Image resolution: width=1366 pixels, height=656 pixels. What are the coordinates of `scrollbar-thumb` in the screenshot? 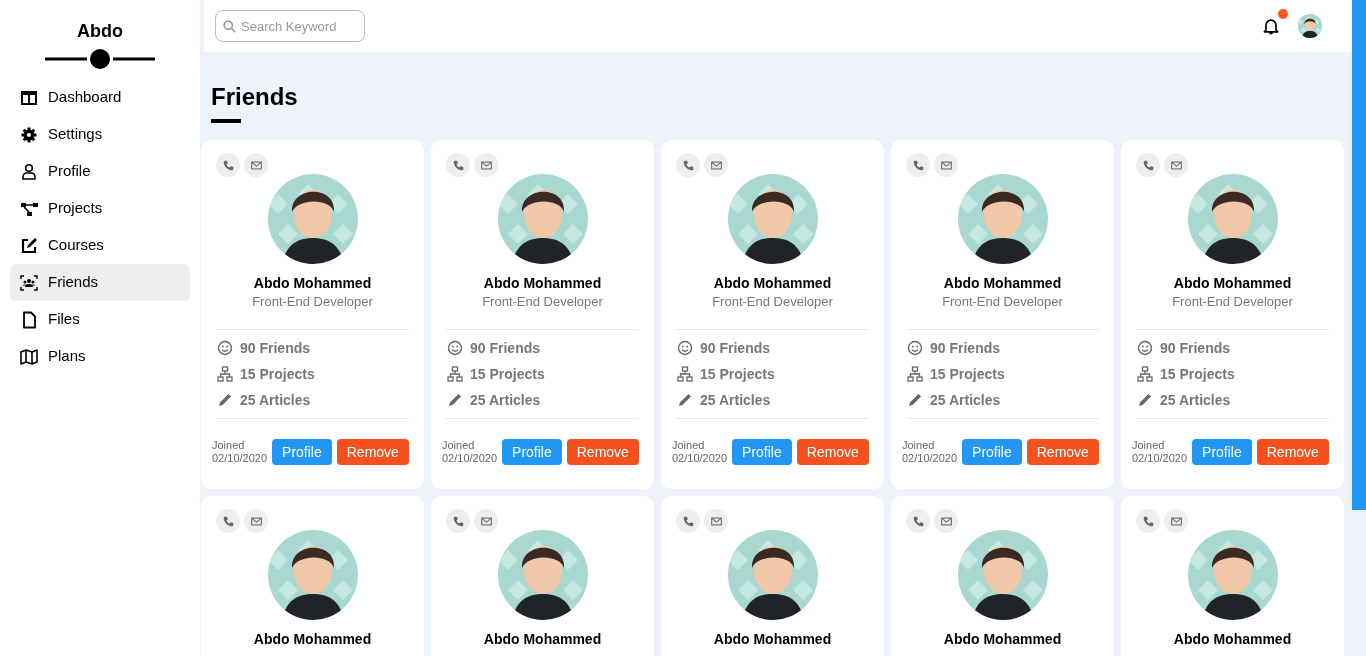 It's located at (1359, 255).